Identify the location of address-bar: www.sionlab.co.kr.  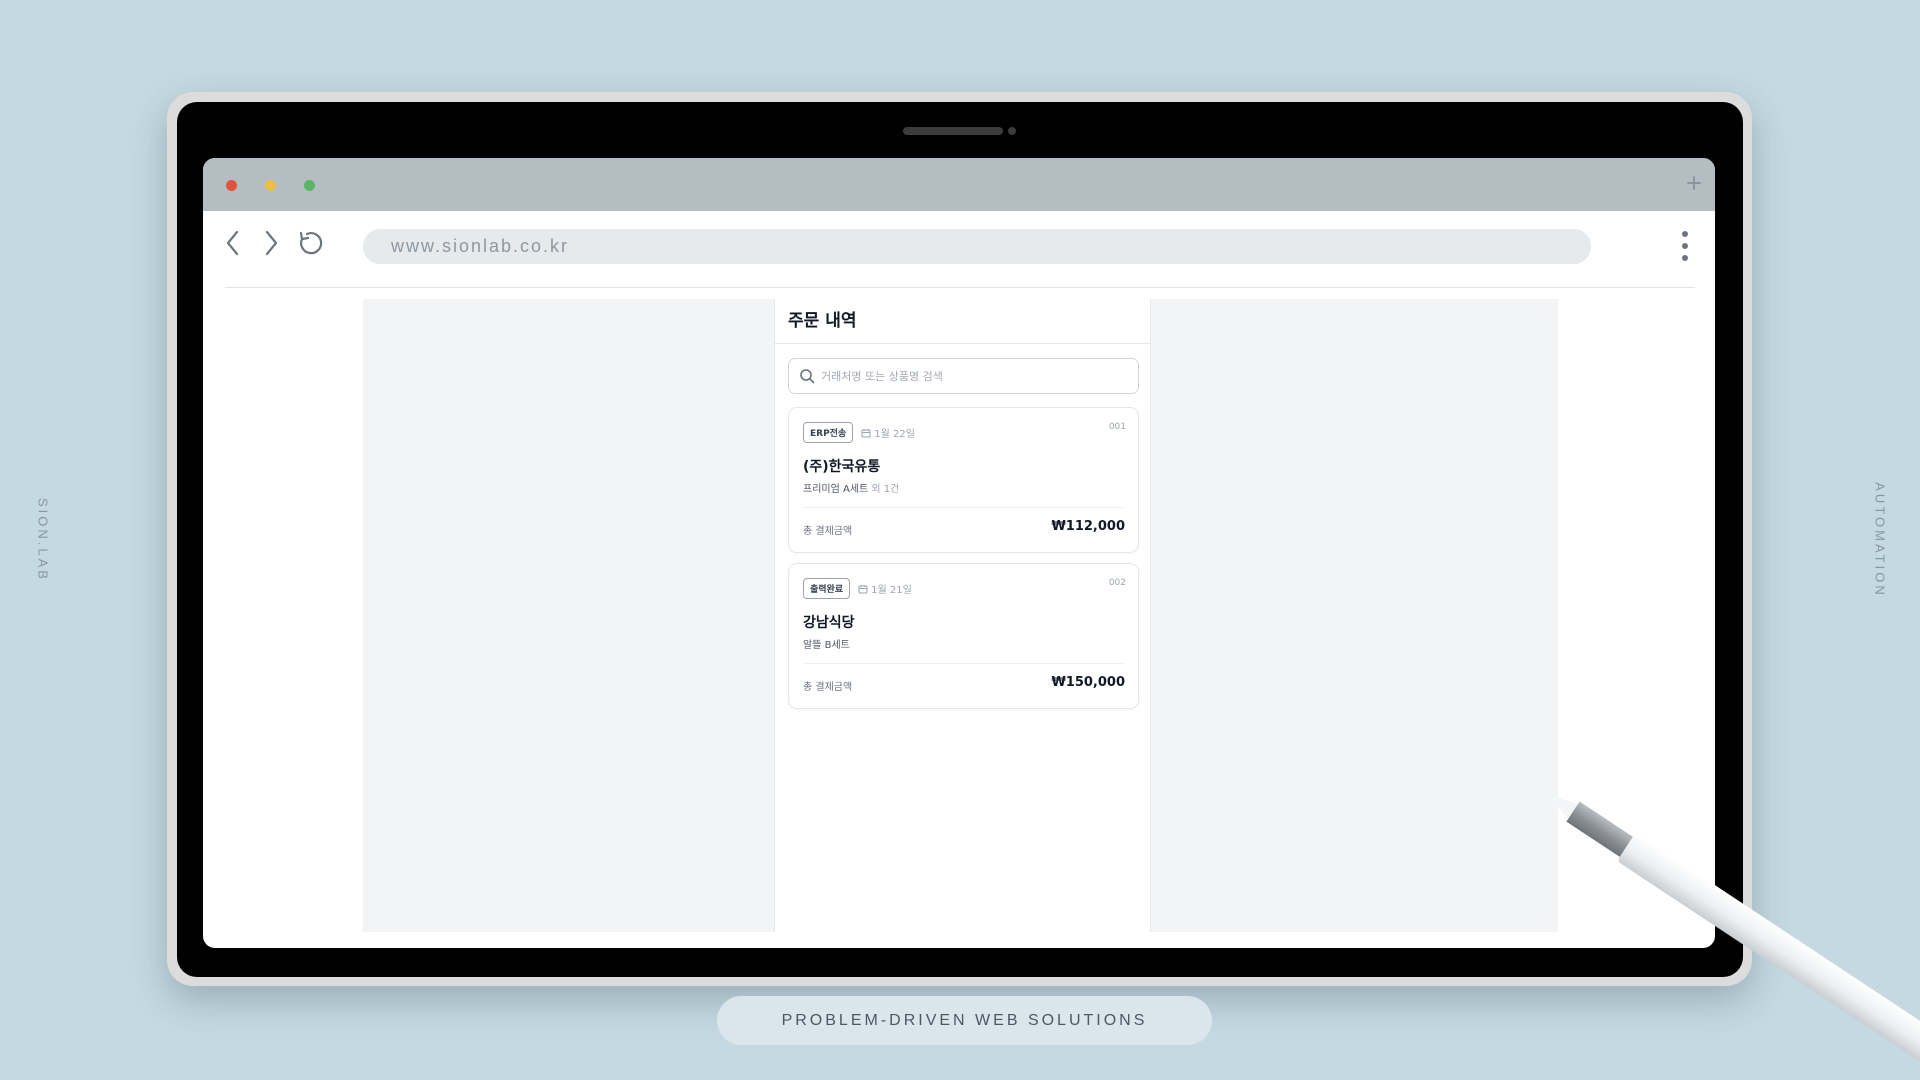
(977, 246).